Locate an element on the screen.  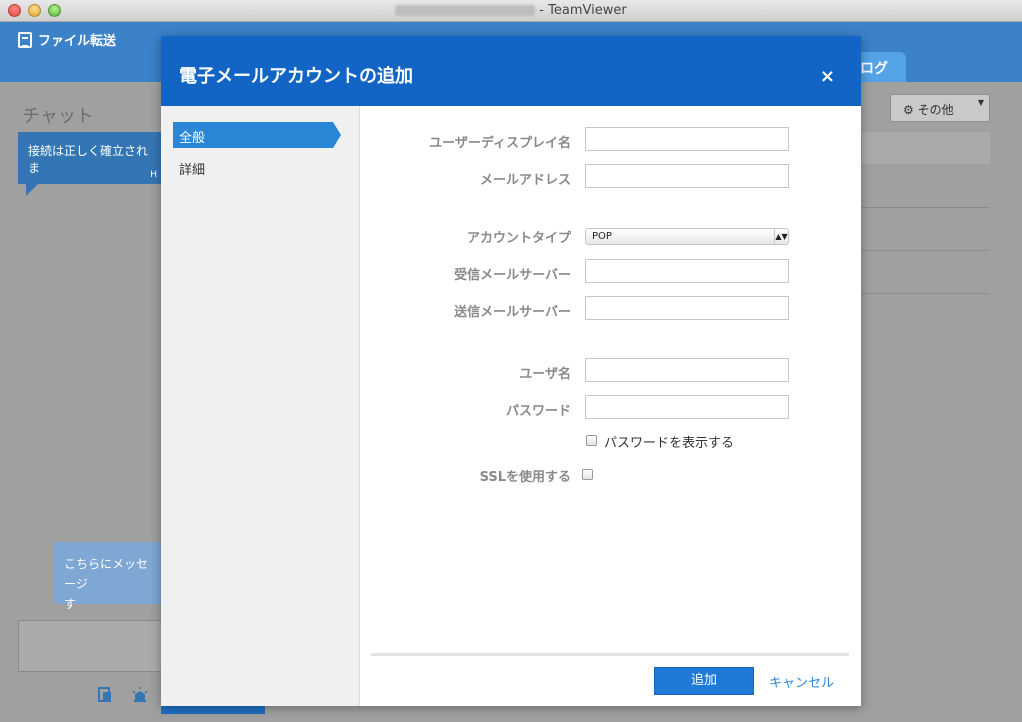
file-transfer-label: ファイル転送 is located at coordinates (77, 41).